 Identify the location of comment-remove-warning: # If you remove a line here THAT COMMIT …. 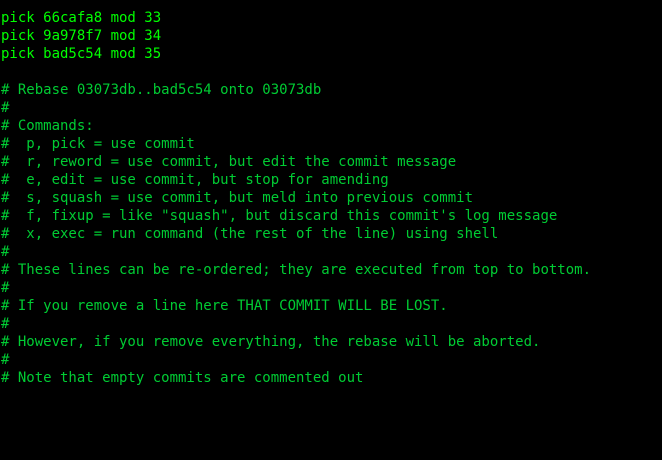
(296, 306).